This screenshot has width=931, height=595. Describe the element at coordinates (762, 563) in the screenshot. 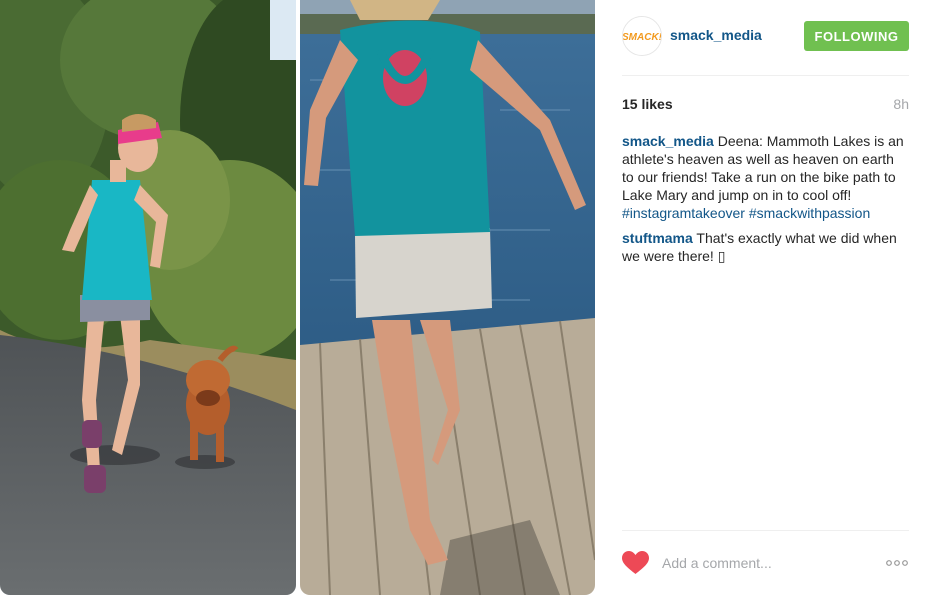

I see `add-comment-input` at that location.